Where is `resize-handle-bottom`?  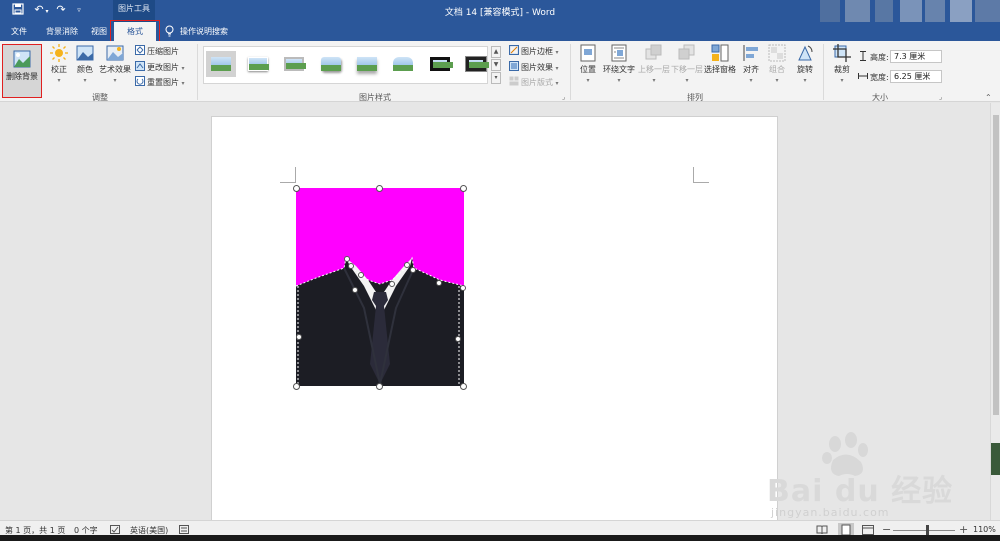 resize-handle-bottom is located at coordinates (379, 386).